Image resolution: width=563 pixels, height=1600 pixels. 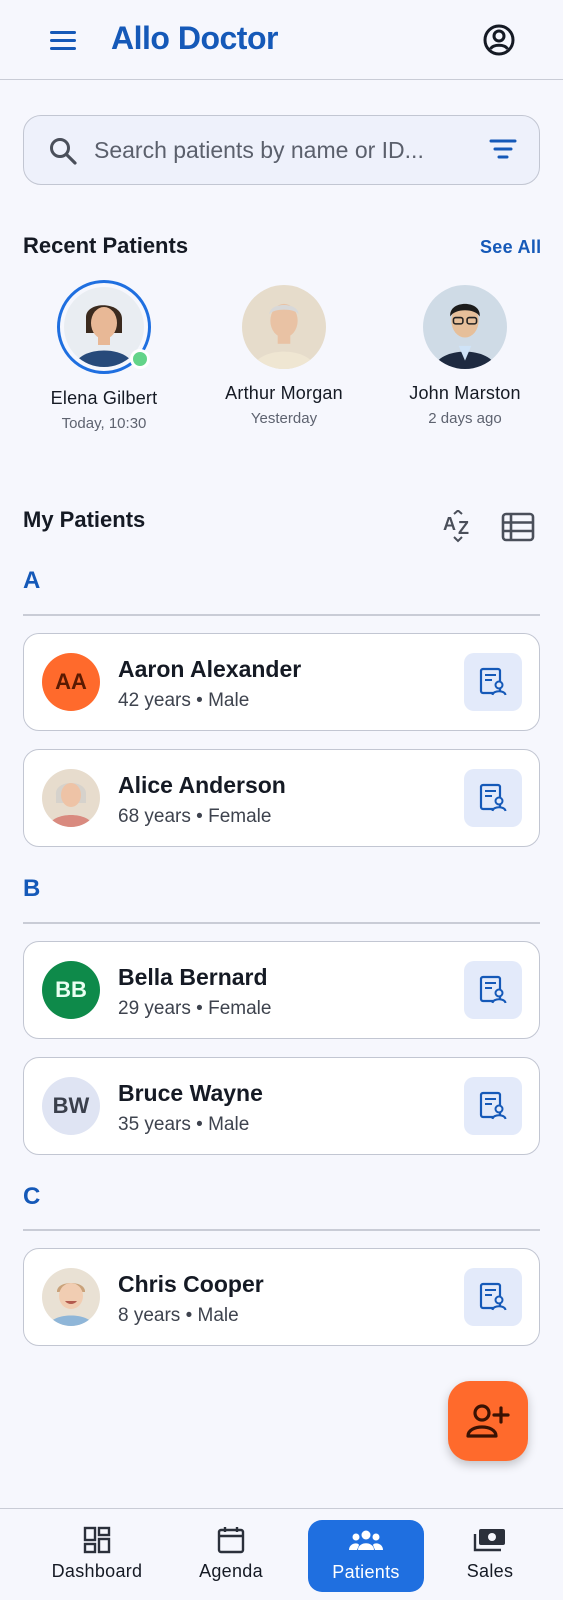 What do you see at coordinates (284, 393) in the screenshot?
I see `recent-patient-name: Arthur Morgan` at bounding box center [284, 393].